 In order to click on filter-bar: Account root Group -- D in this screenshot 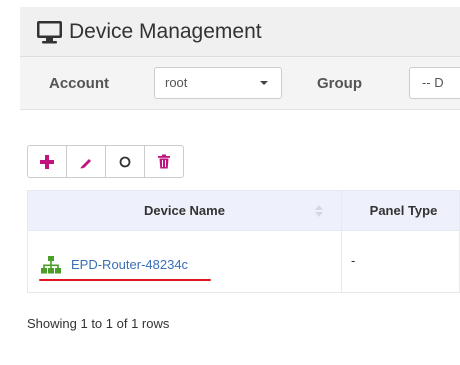, I will do `click(240, 83)`.